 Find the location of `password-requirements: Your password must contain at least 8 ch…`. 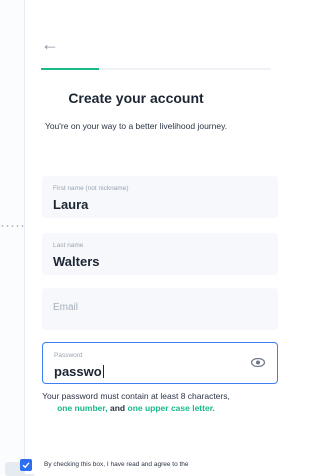

password-requirements: Your password must contain at least 8 ch… is located at coordinates (136, 402).